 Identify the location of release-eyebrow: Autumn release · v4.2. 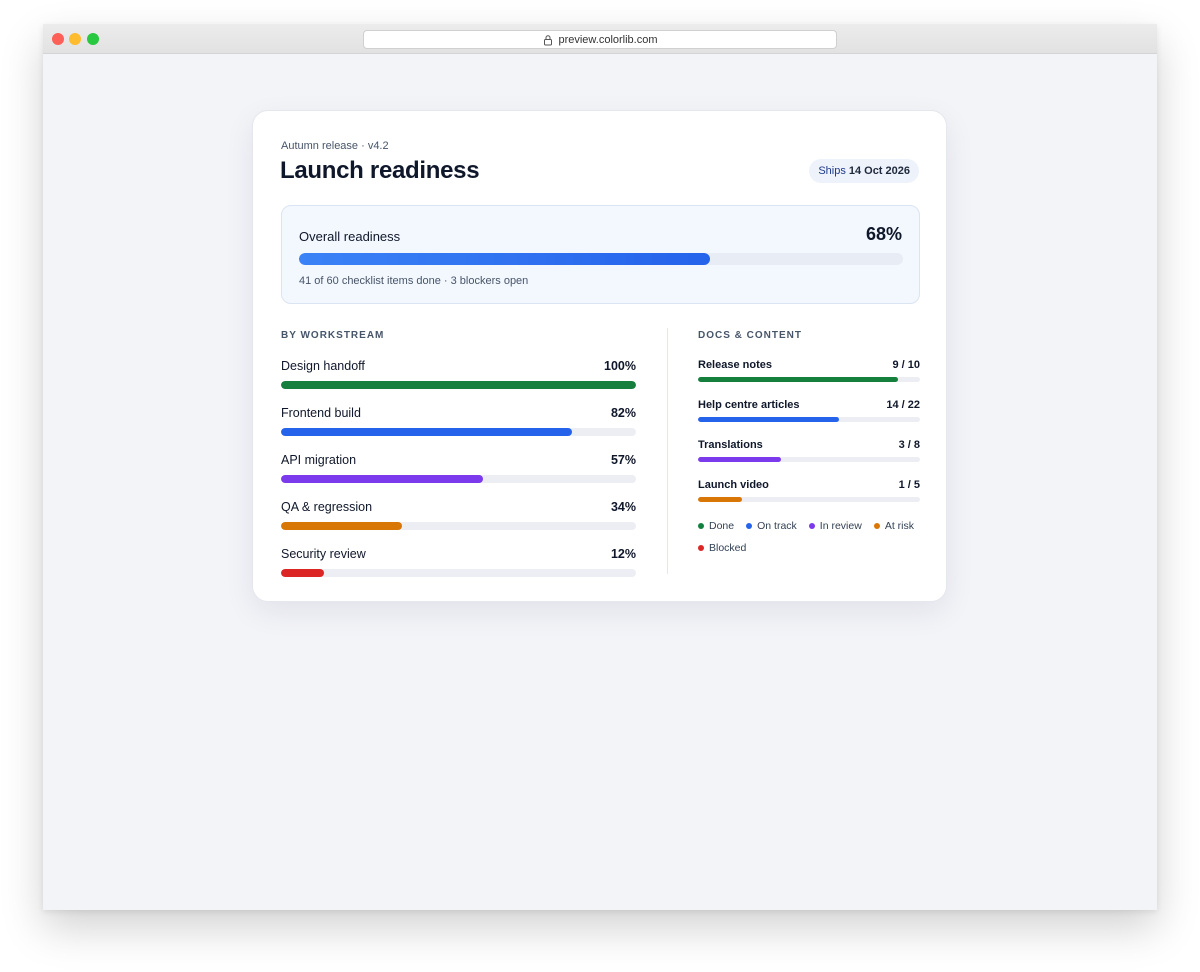
(335, 146).